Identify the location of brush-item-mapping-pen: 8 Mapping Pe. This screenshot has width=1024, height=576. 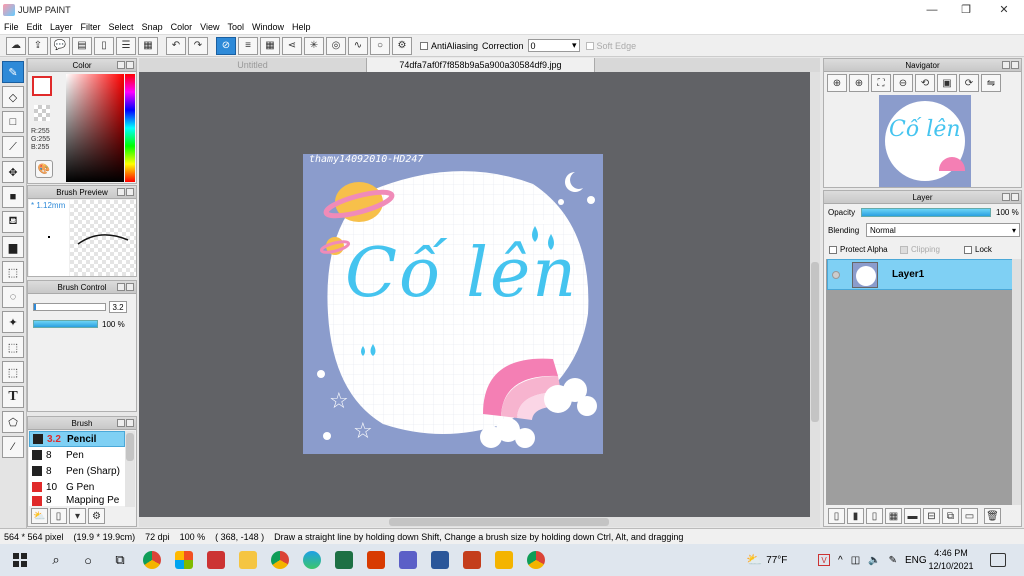
(77, 500).